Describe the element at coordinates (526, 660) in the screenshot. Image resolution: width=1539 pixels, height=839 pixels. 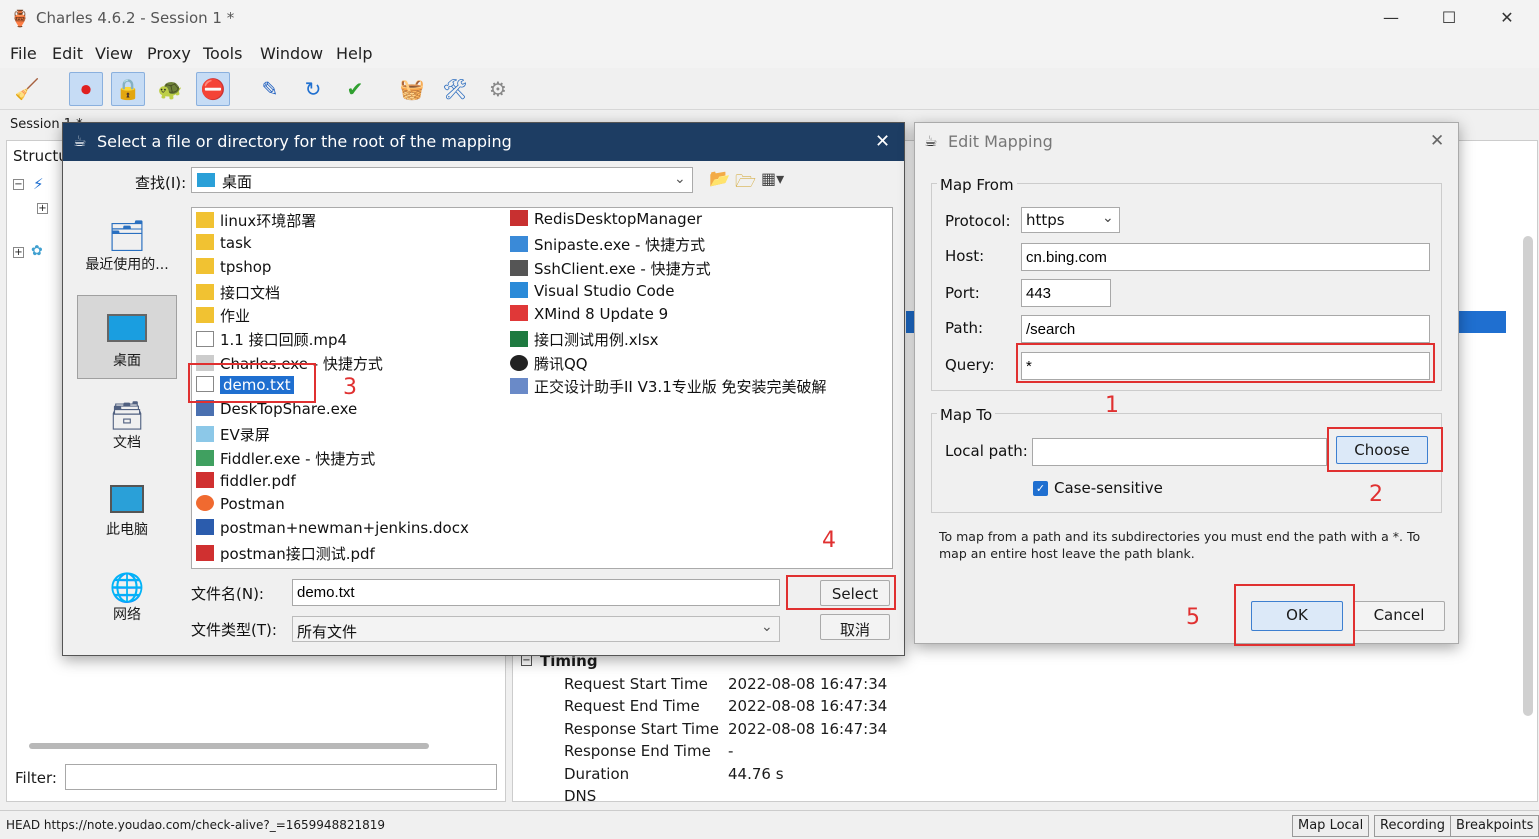
I see `collapse-icon: −` at that location.